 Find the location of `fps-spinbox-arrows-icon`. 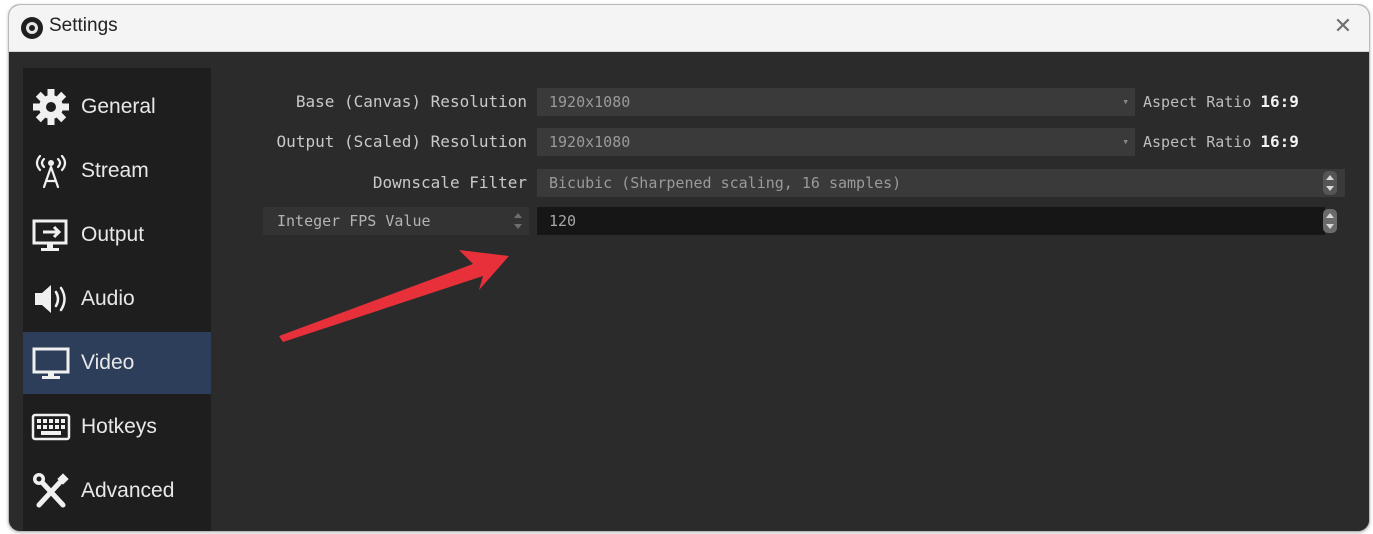

fps-spinbox-arrows-icon is located at coordinates (1330, 221).